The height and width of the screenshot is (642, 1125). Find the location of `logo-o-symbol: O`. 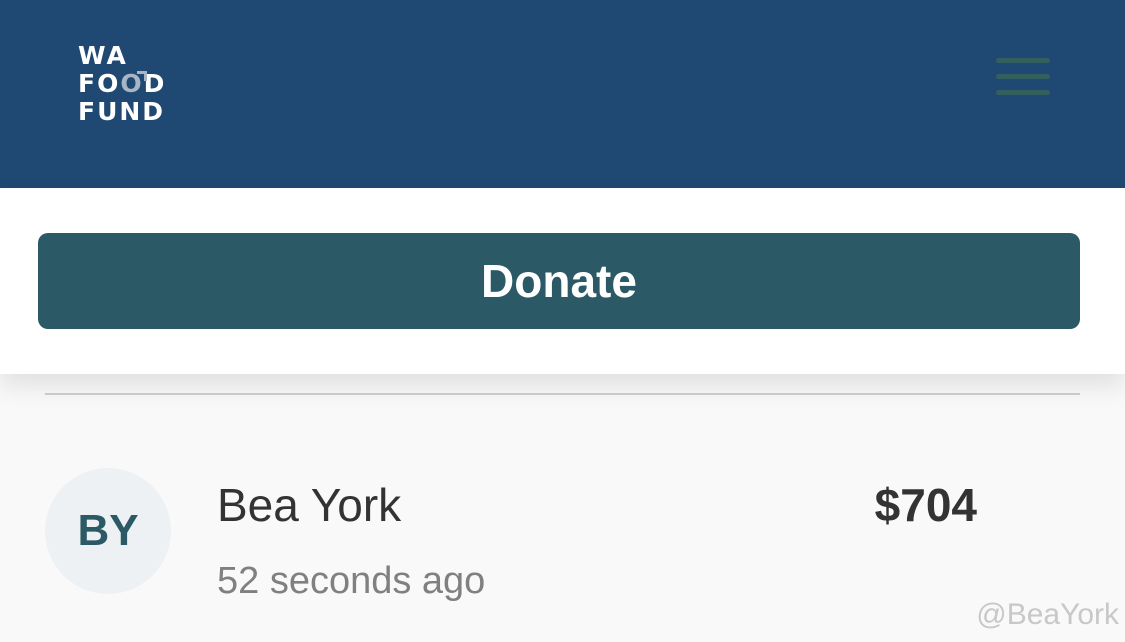

logo-o-symbol: O is located at coordinates (132, 83).